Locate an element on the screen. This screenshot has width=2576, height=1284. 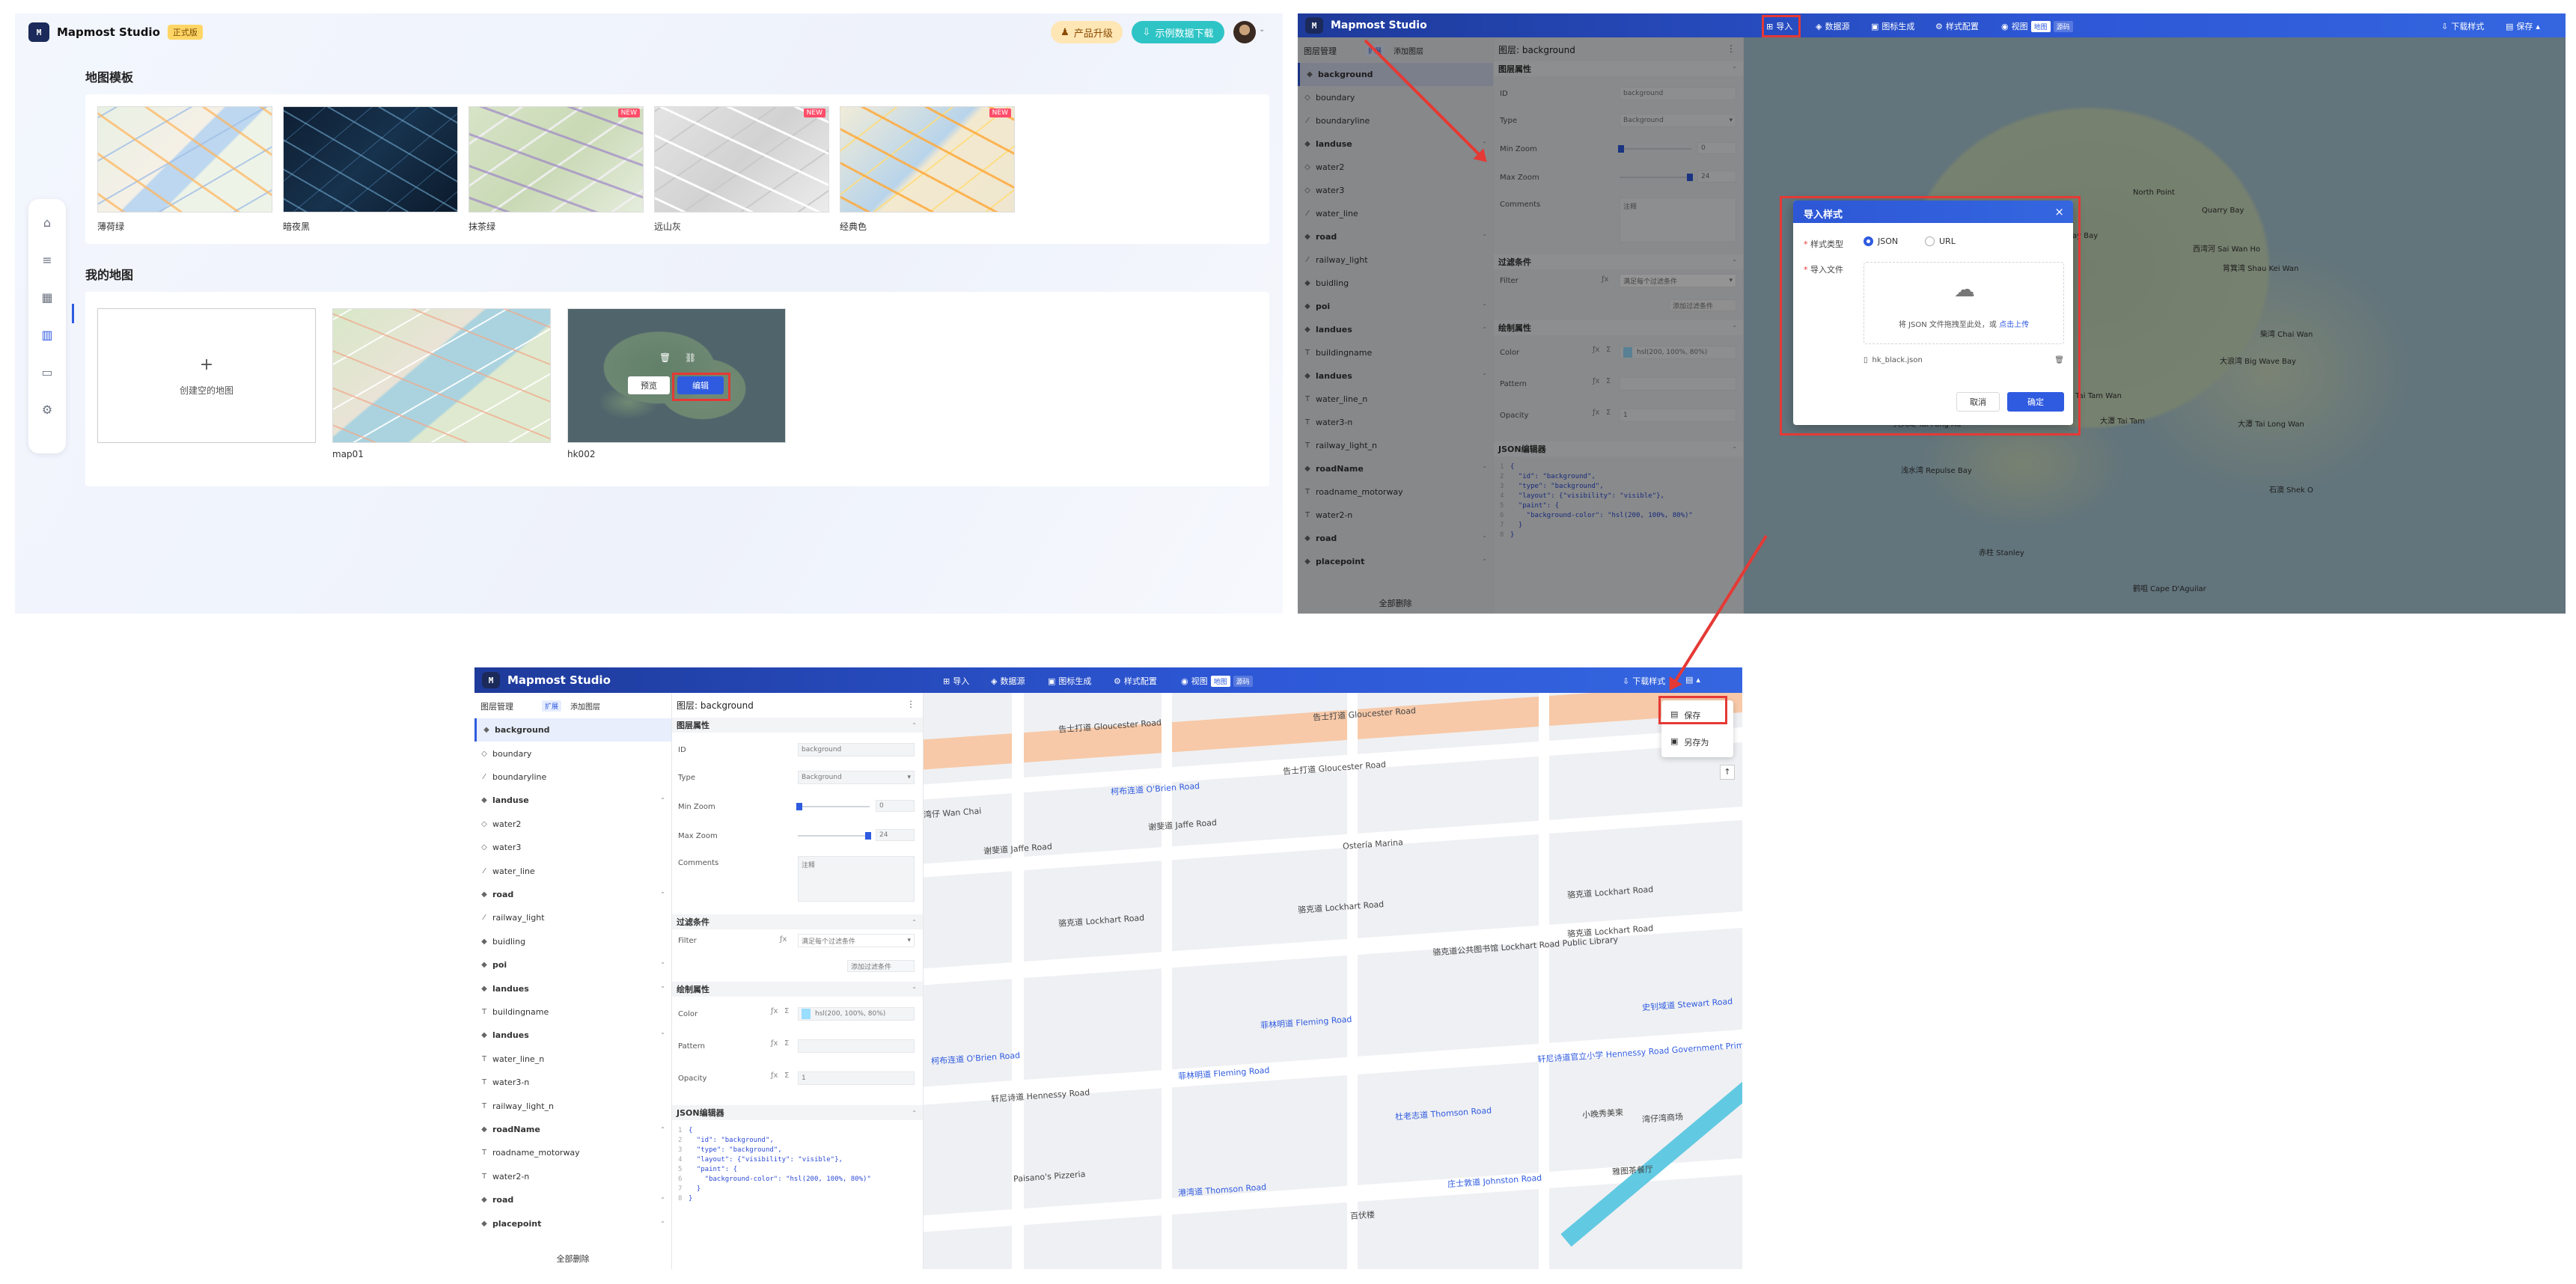
create-map-card: + 创建空的地图 is located at coordinates (206, 375).